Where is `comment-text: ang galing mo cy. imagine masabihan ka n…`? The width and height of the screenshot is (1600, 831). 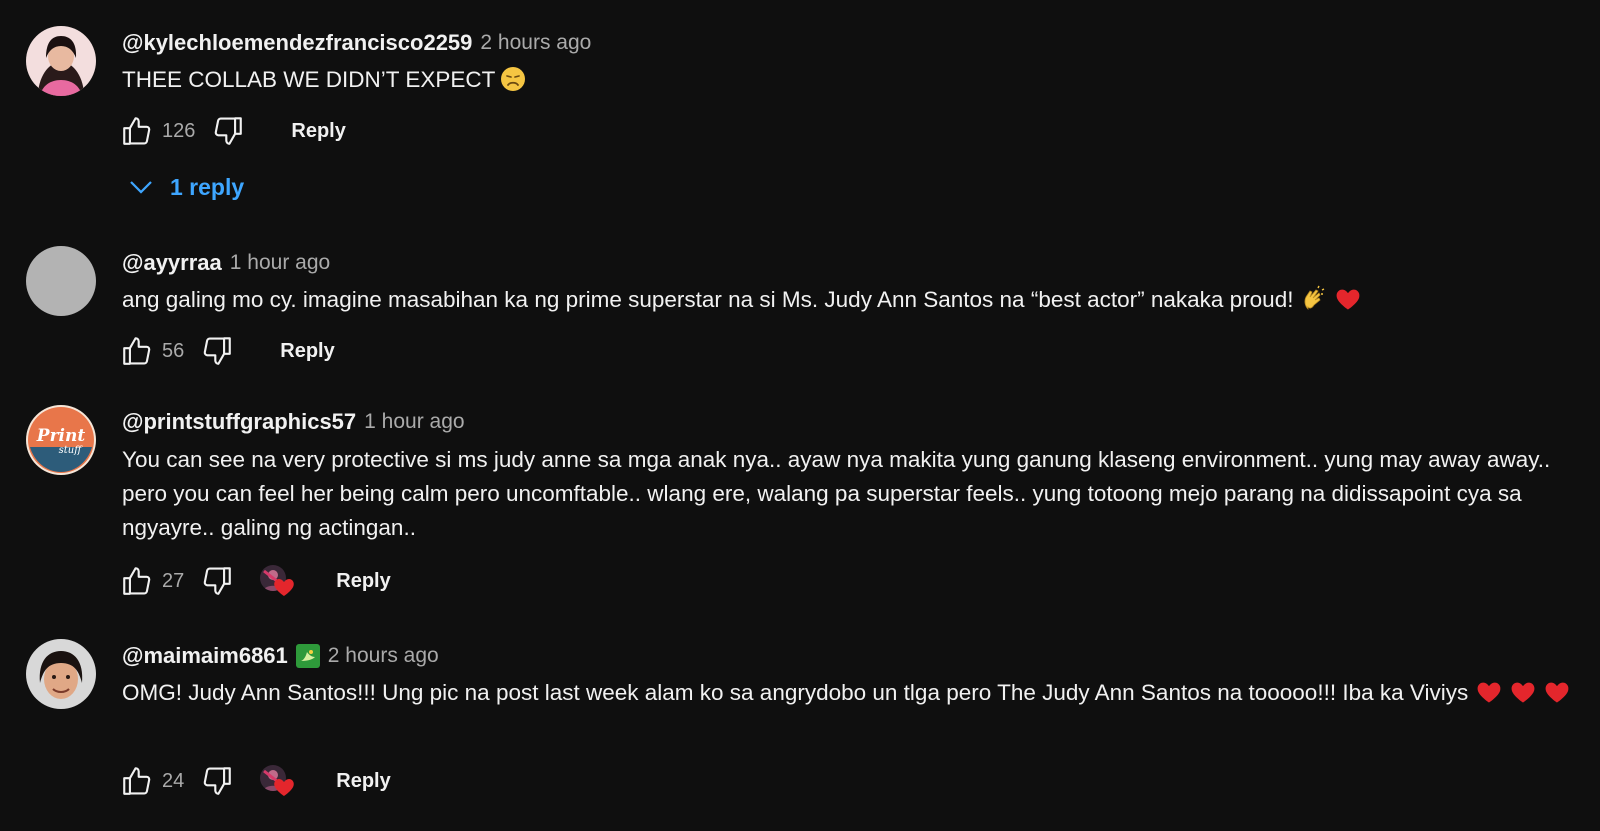 comment-text: ang galing mo cy. imagine masabihan ka n… is located at coordinates (853, 300).